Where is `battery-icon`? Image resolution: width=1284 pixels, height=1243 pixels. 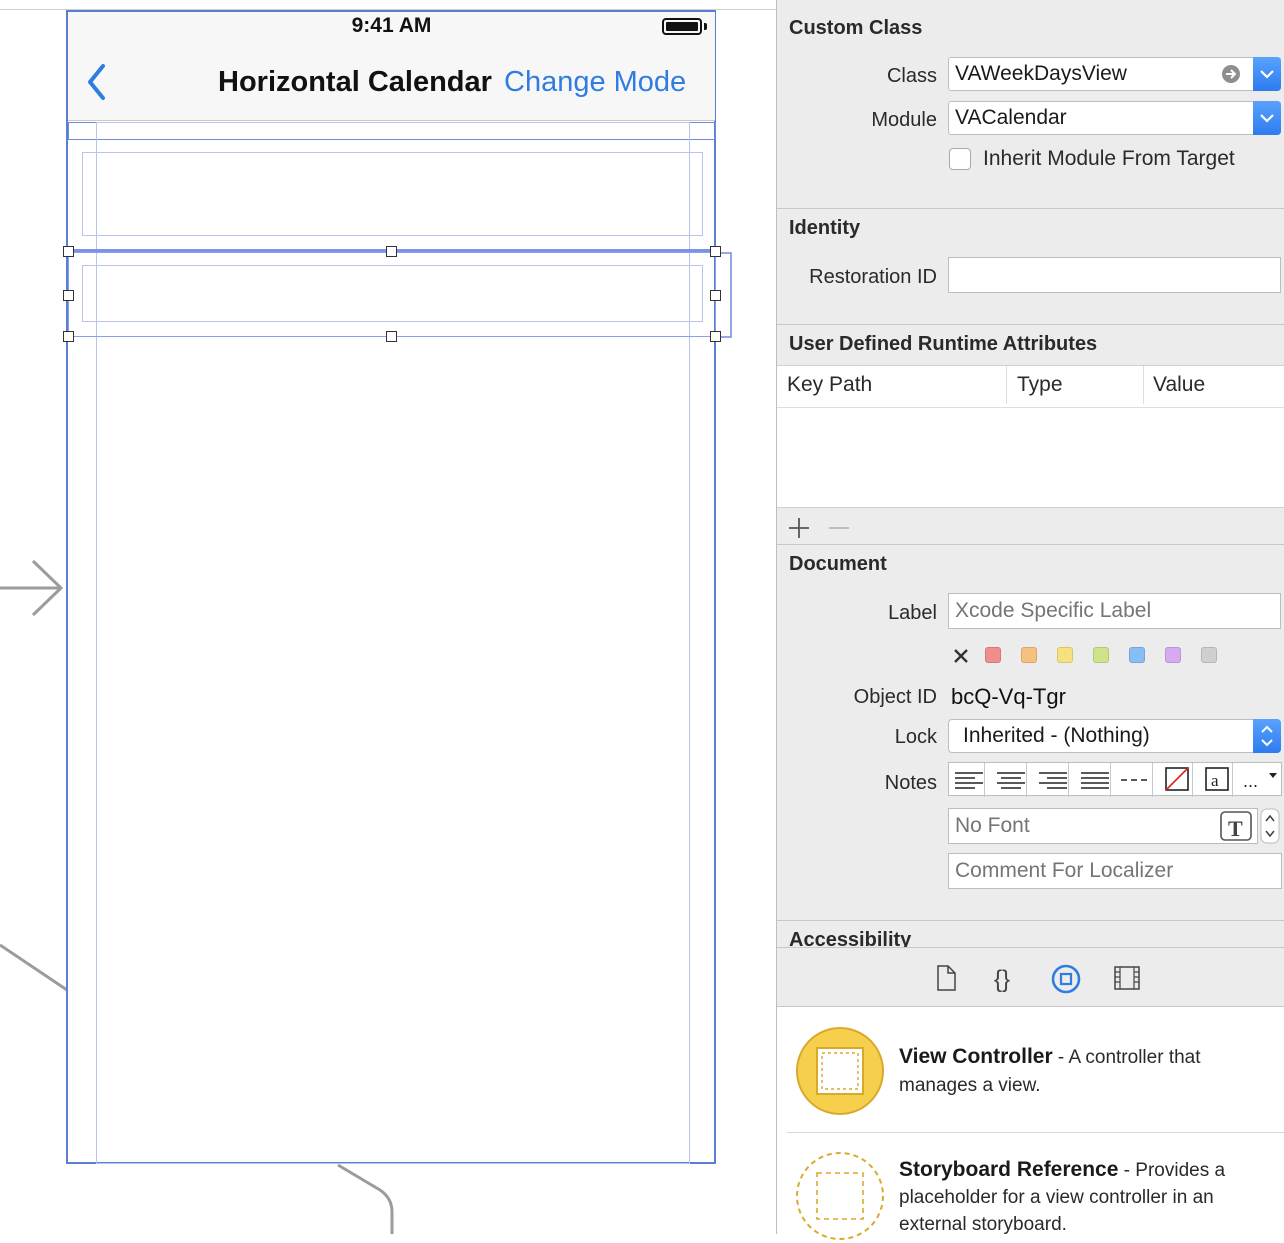 battery-icon is located at coordinates (682, 26).